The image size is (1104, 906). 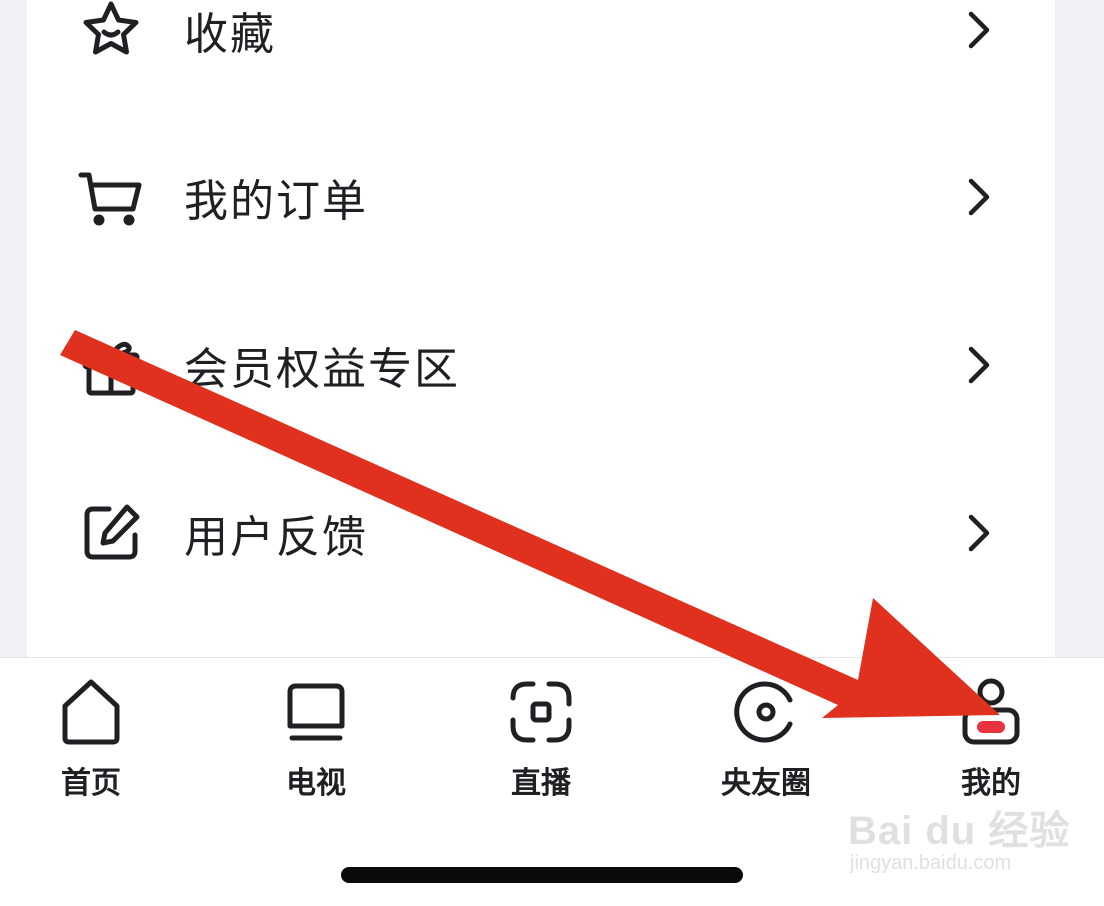 I want to click on tab-label: 央友圈, so click(x=766, y=783).